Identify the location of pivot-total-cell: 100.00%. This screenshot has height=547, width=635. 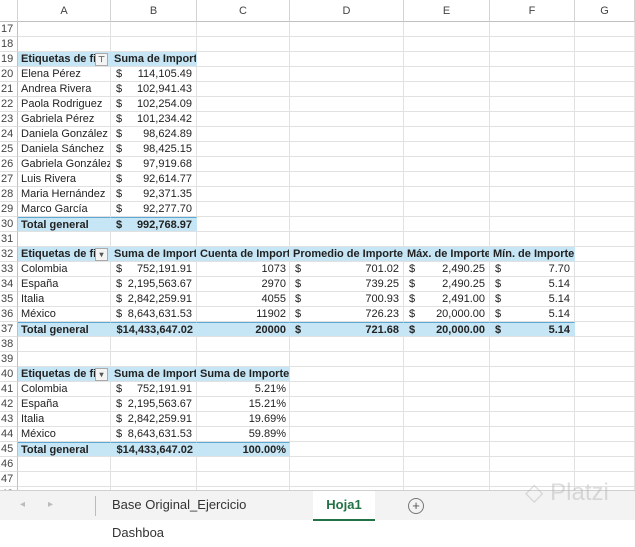
(243, 449).